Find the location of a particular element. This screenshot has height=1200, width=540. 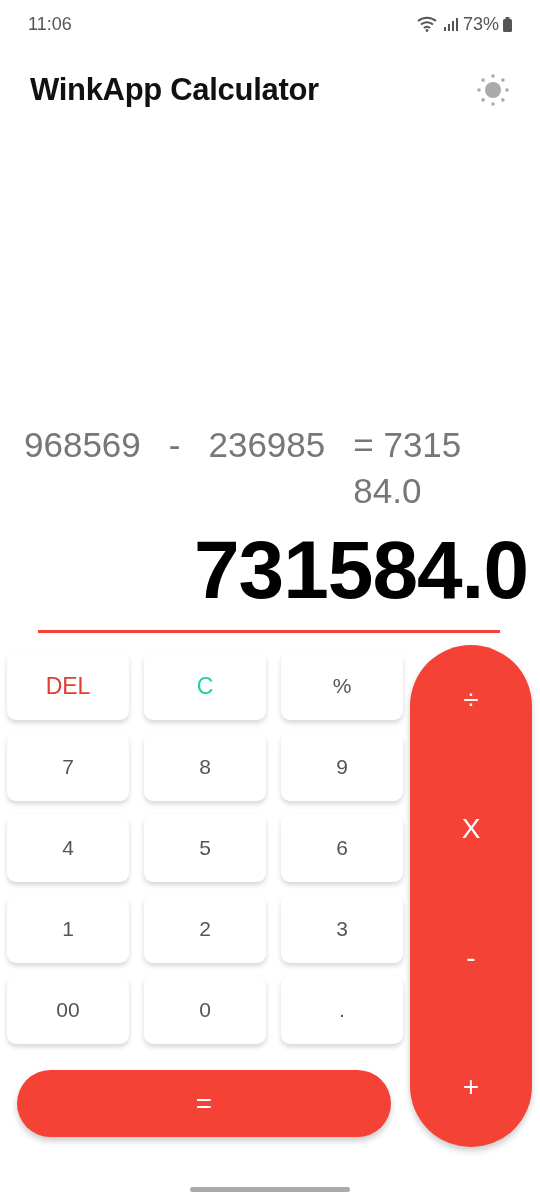

equals-button: = is located at coordinates (204, 1103).